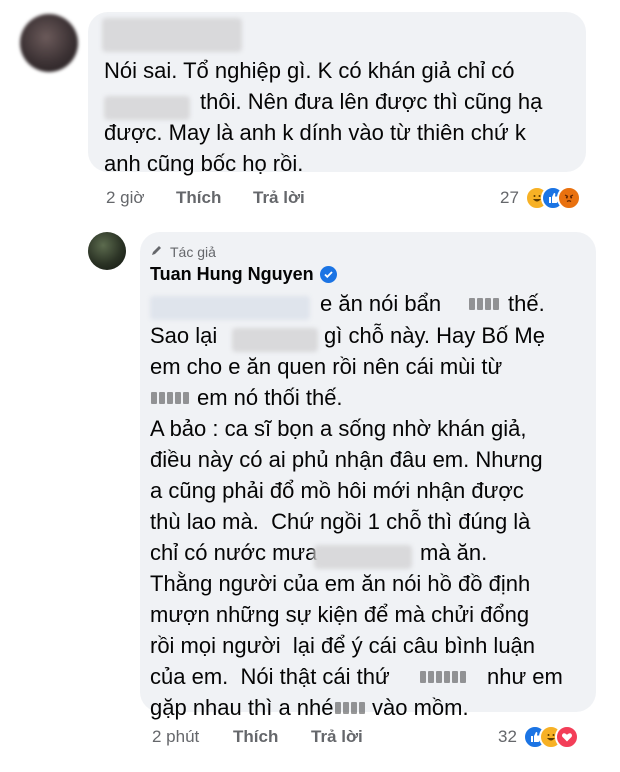 The height and width of the screenshot is (772, 620). Describe the element at coordinates (525, 676) in the screenshot. I see `reply-line: như em` at that location.